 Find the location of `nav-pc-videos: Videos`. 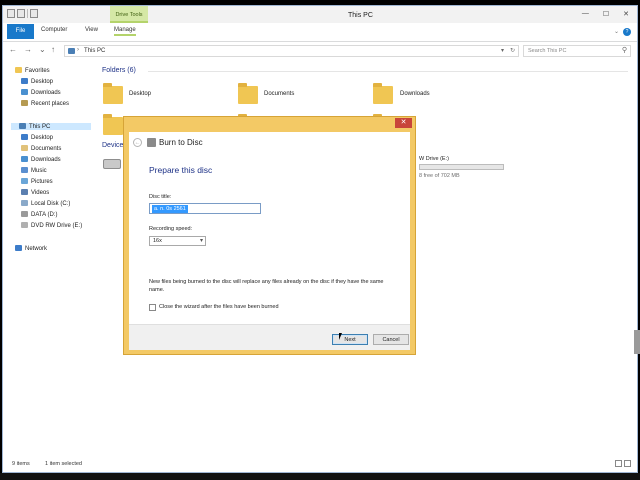

nav-pc-videos: Videos is located at coordinates (35, 192).